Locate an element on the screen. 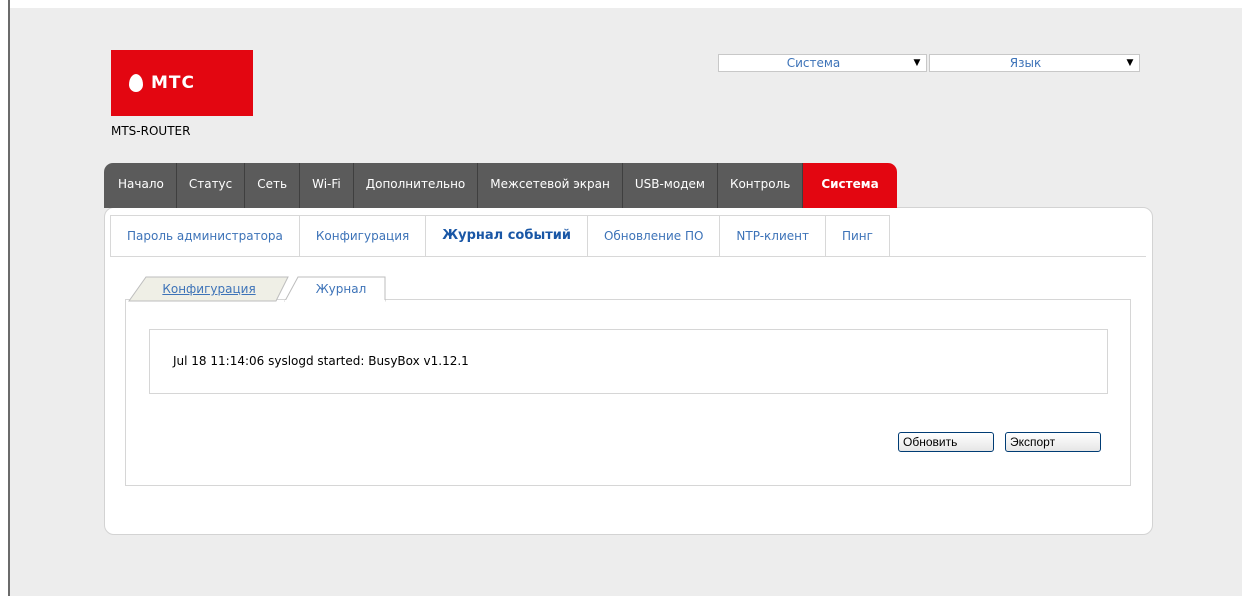 Image resolution: width=1242 pixels, height=596 pixels. nav-tab-network: Сеть is located at coordinates (273, 185).